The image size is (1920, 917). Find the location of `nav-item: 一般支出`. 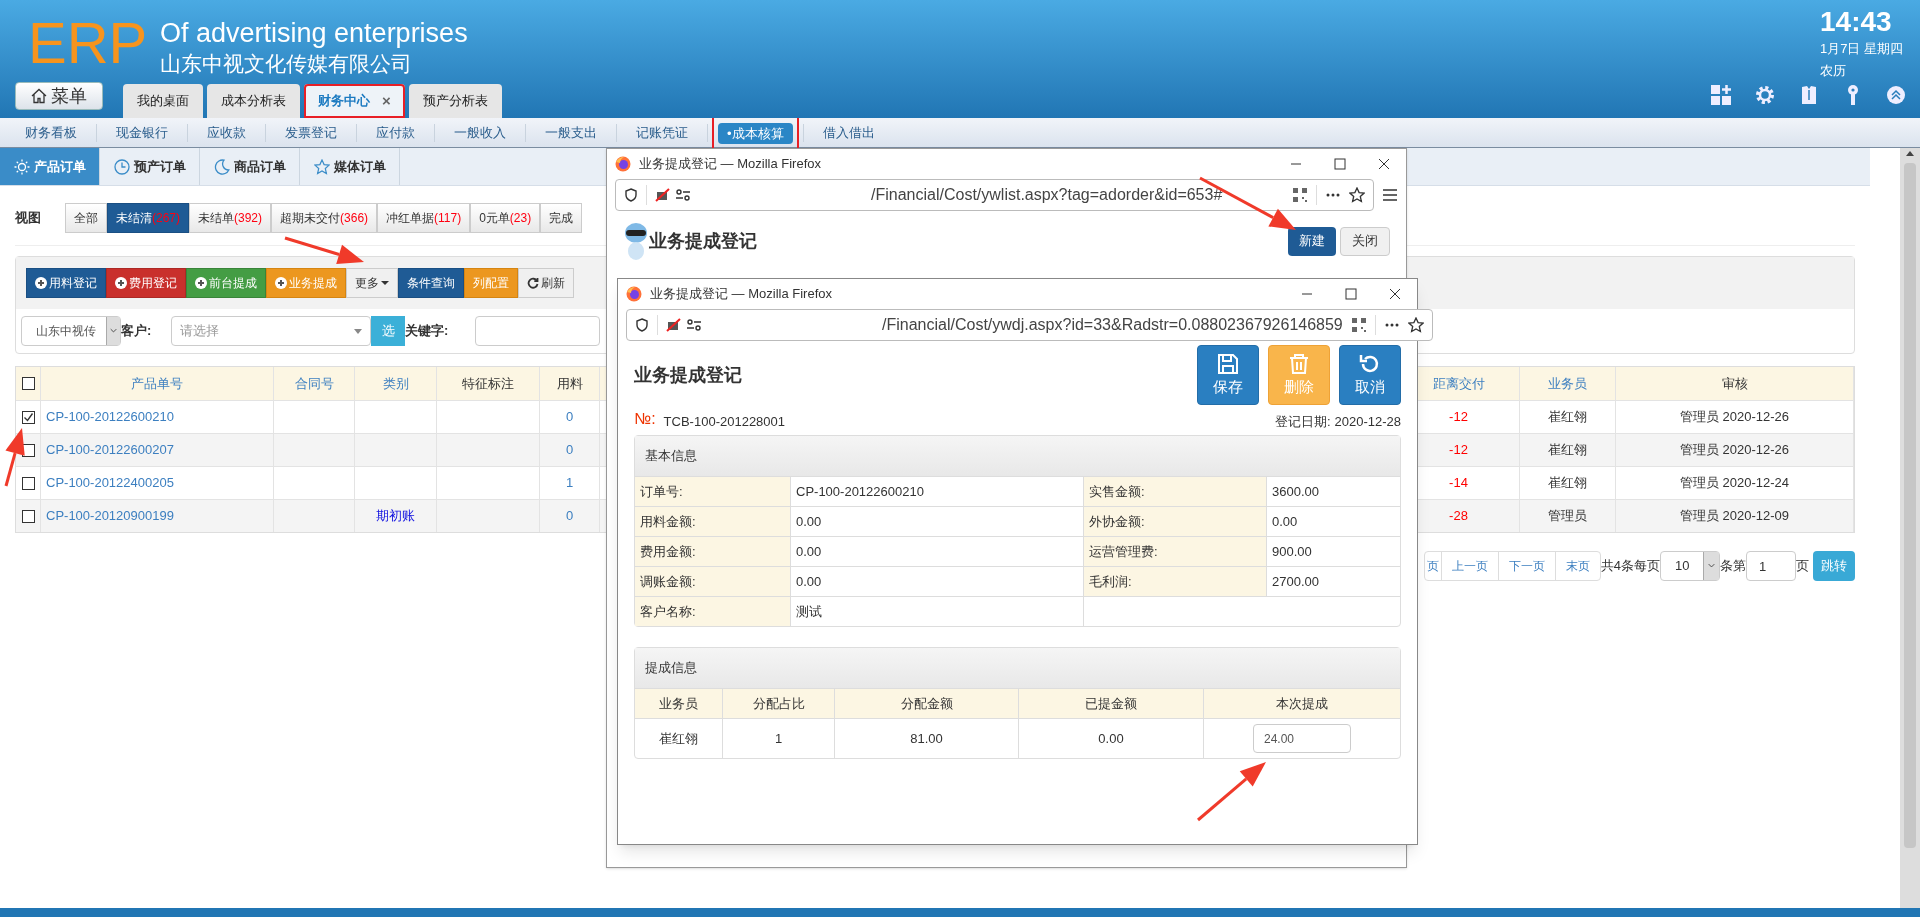

nav-item: 一般支出 is located at coordinates (571, 132).